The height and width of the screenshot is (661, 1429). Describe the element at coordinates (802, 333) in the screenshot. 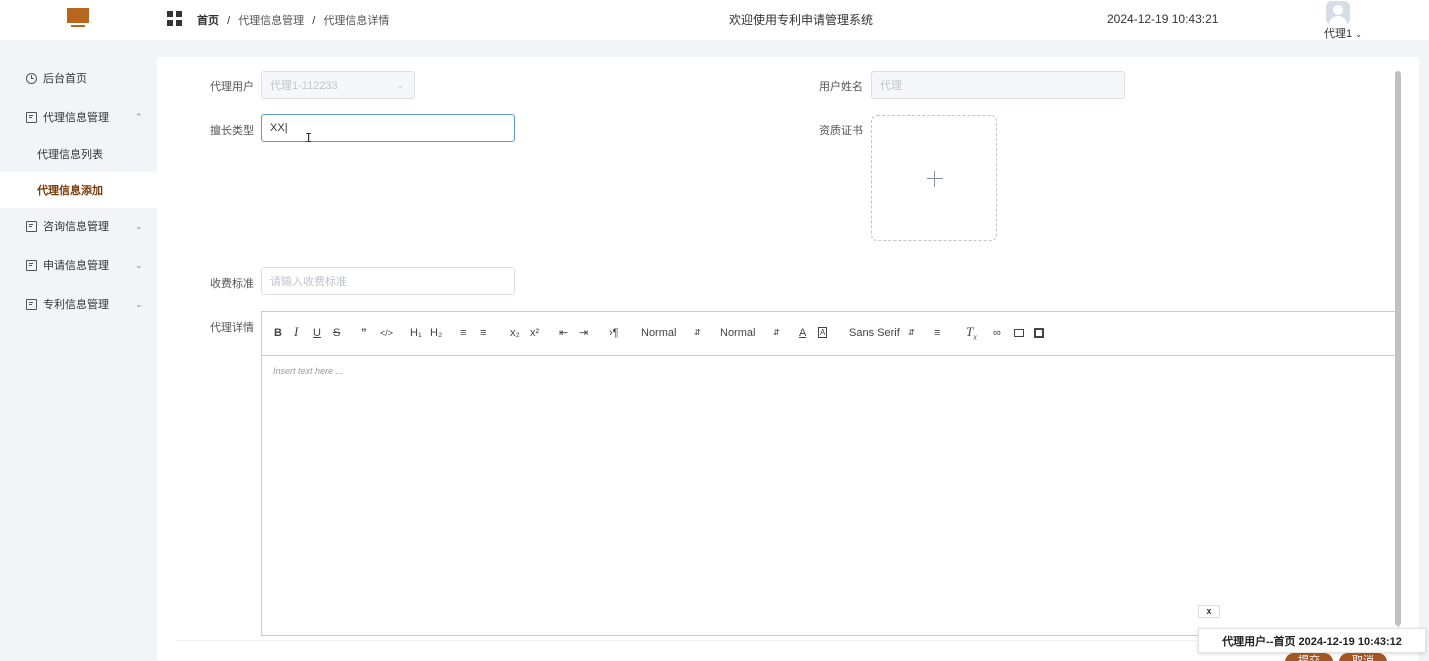

I see `text-color-icon: A` at that location.